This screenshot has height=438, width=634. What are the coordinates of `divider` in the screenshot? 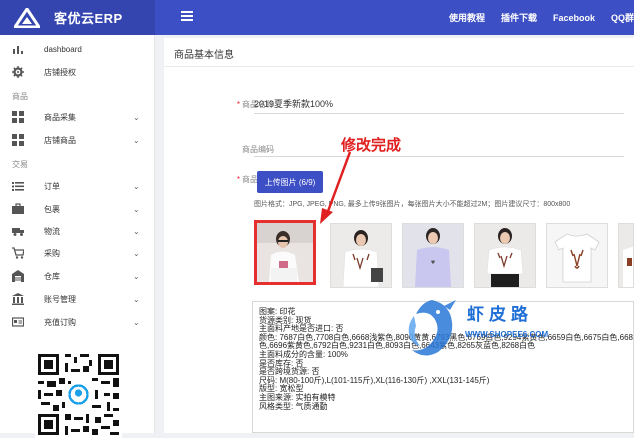 It's located at (399, 66).